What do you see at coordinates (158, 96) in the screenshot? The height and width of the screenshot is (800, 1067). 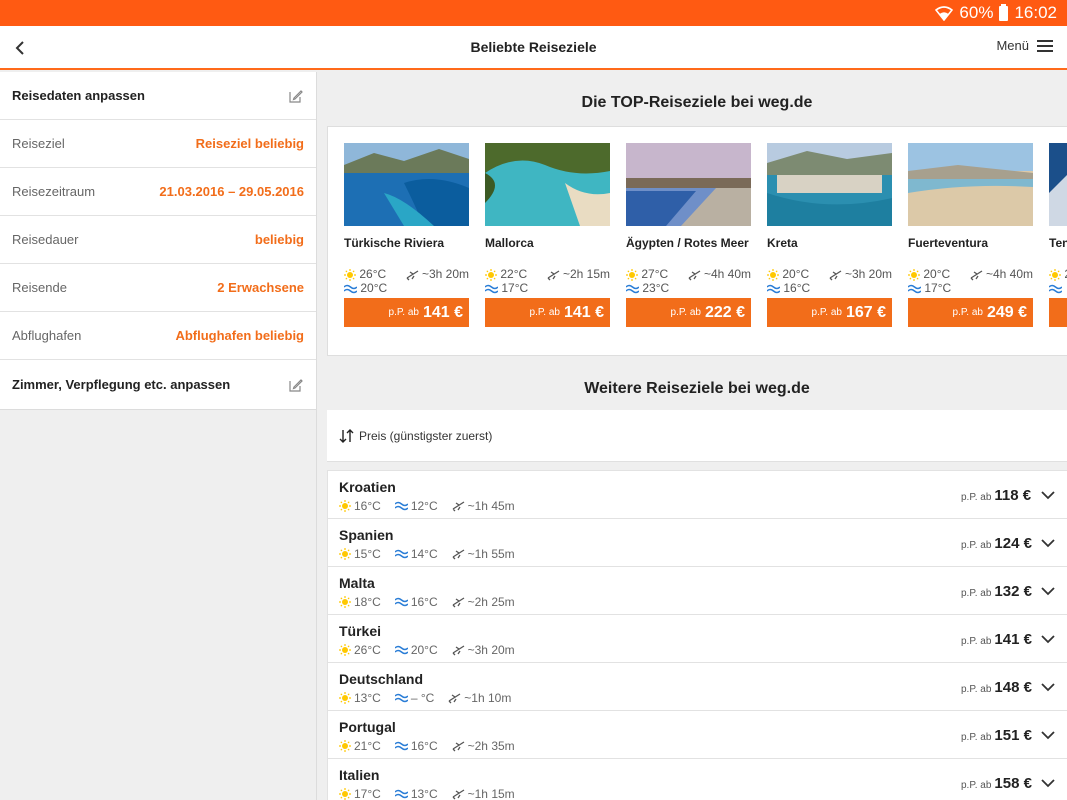 I see `edit-travel-data-row: Reisedaten anpassen` at bounding box center [158, 96].